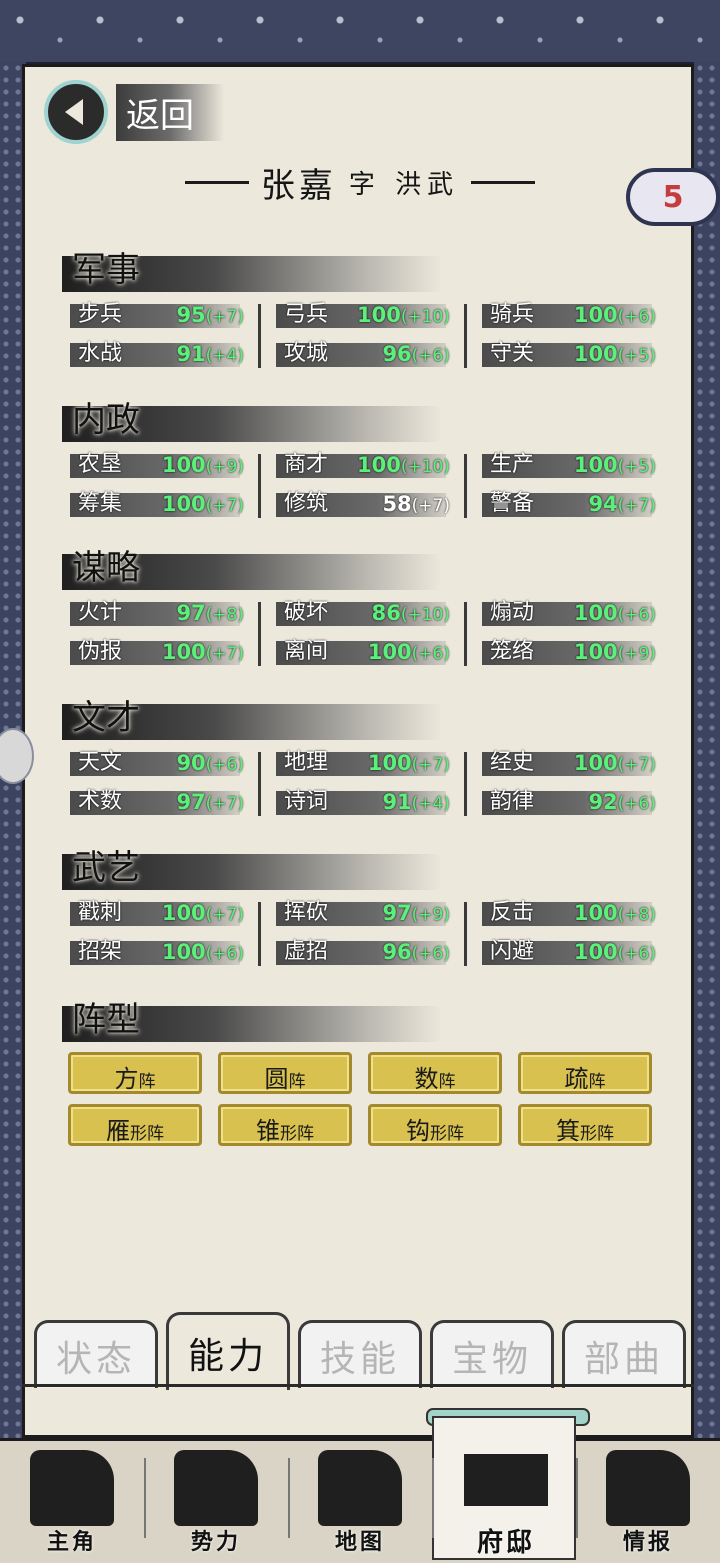 The width and height of the screenshot is (720, 1563). What do you see at coordinates (252, 869) in the screenshot?
I see `section-title-4: 武艺` at bounding box center [252, 869].